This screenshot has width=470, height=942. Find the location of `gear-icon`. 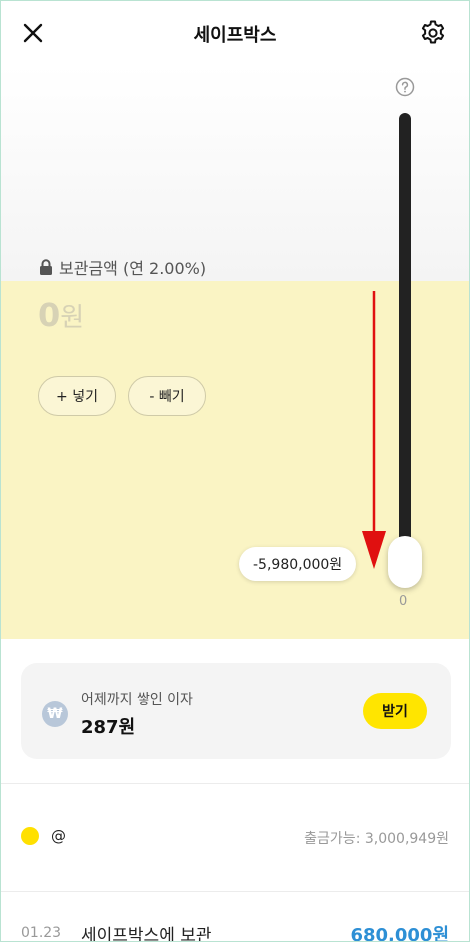

gear-icon is located at coordinates (433, 33).